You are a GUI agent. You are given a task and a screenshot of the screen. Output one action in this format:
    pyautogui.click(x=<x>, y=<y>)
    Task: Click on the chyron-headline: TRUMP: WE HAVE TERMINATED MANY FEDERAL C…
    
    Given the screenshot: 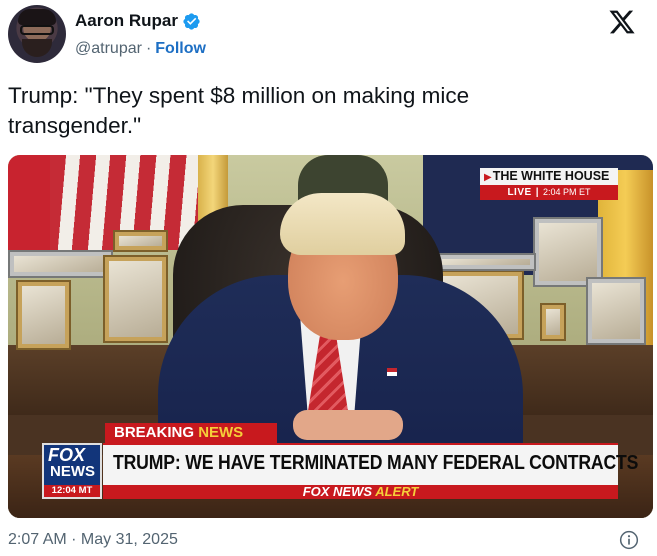 What is the action you would take?
    pyautogui.click(x=376, y=462)
    